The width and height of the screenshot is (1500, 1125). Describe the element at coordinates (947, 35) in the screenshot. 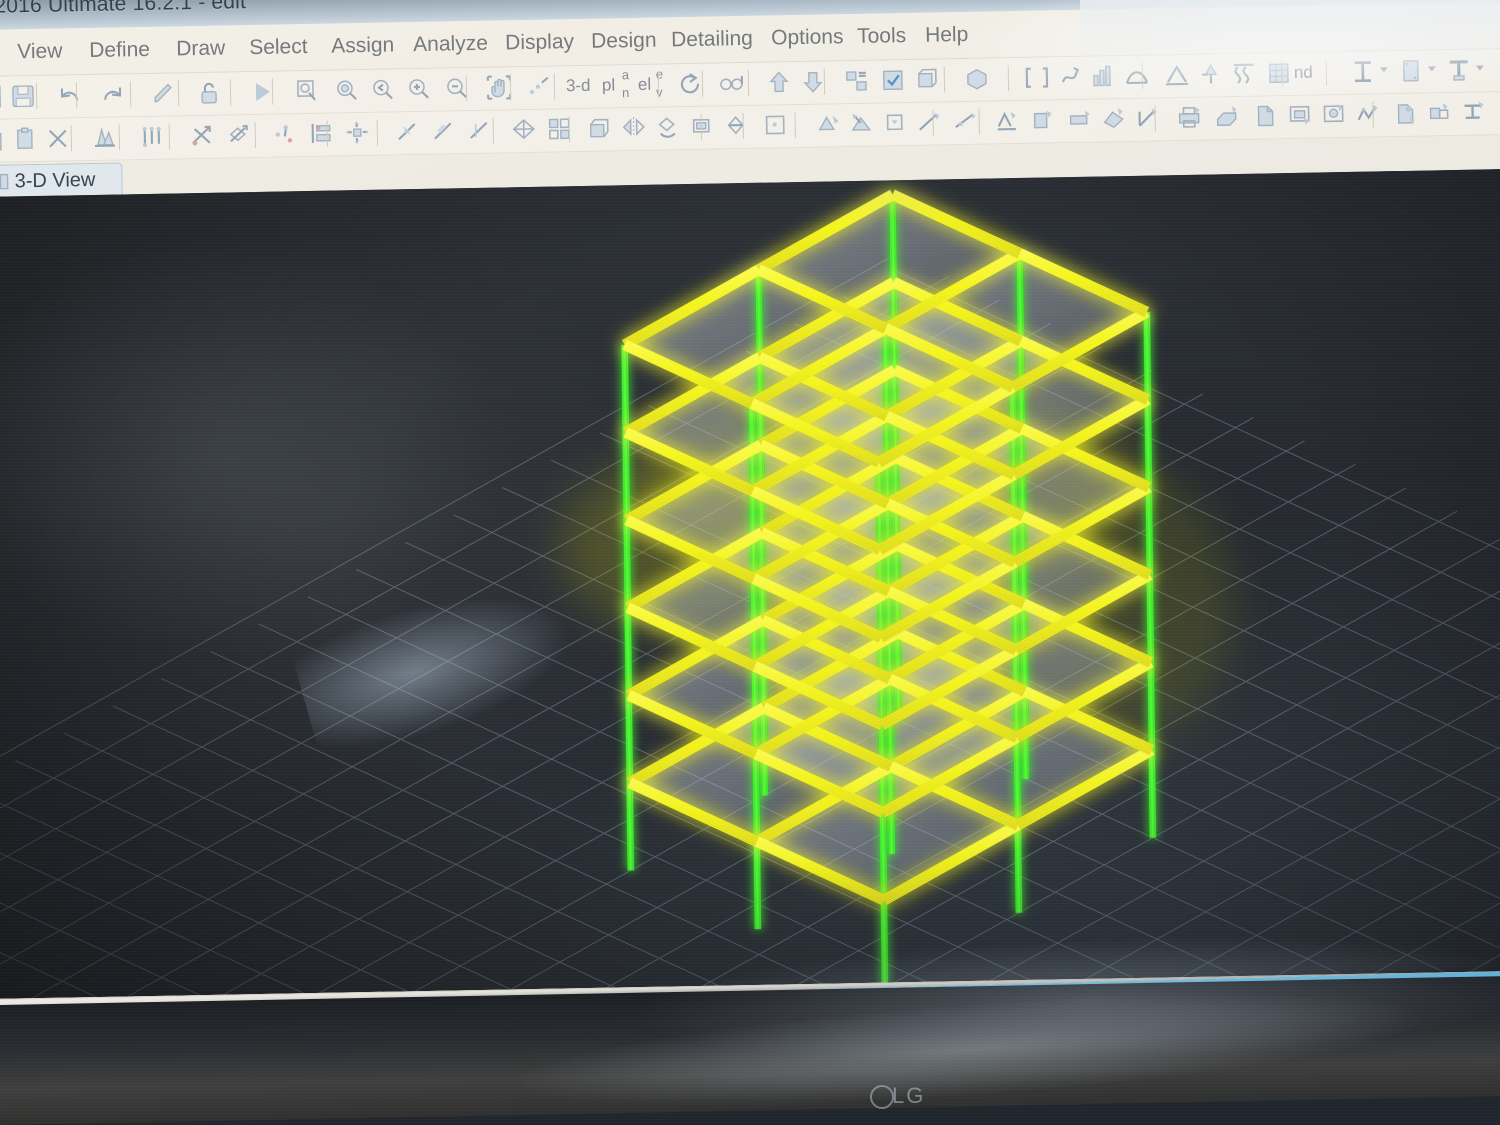

I see `menu-item-help: Help` at that location.